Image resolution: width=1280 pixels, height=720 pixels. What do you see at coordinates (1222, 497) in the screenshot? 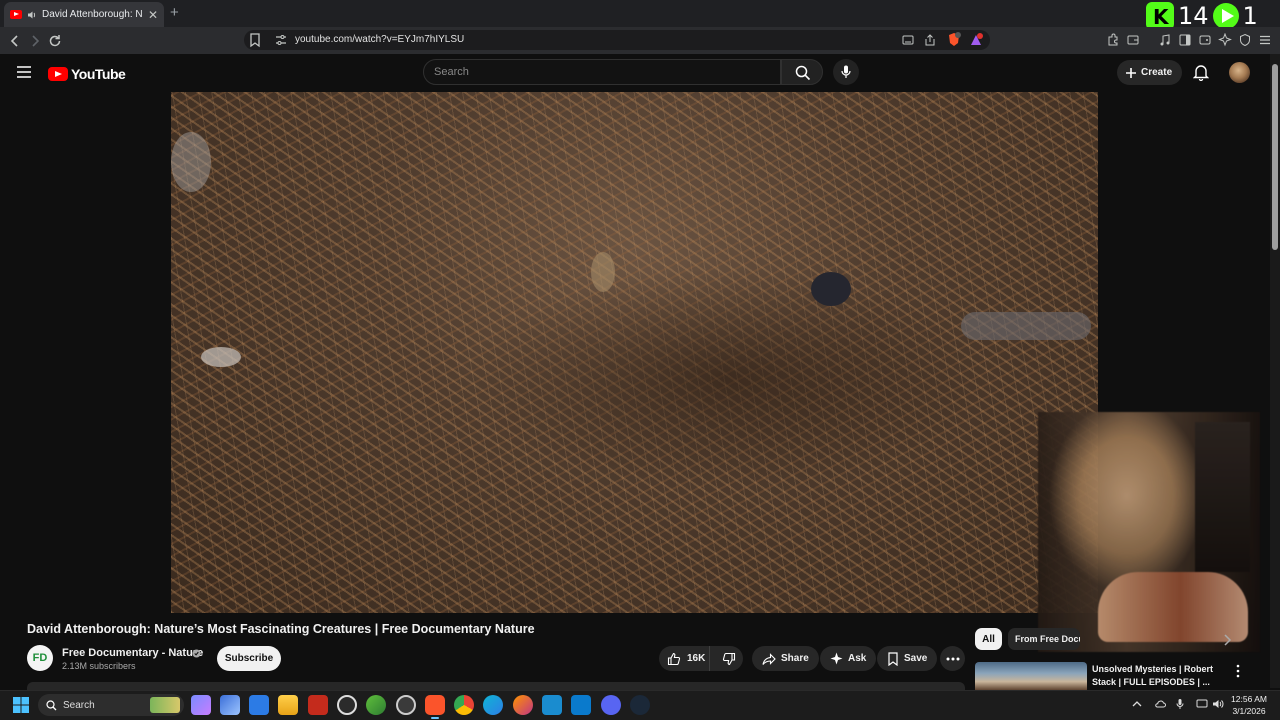
I see `webcam-background-shelf` at bounding box center [1222, 497].